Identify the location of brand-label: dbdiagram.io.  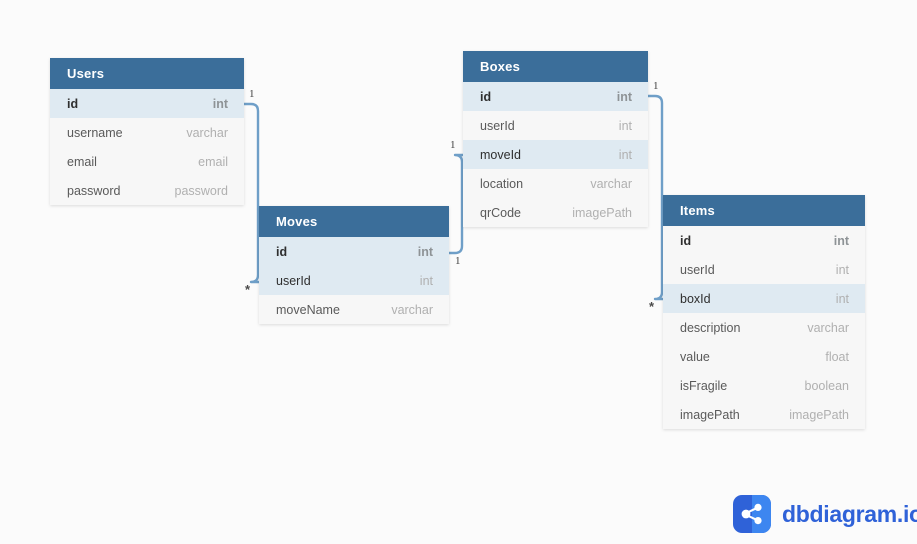
(849, 513).